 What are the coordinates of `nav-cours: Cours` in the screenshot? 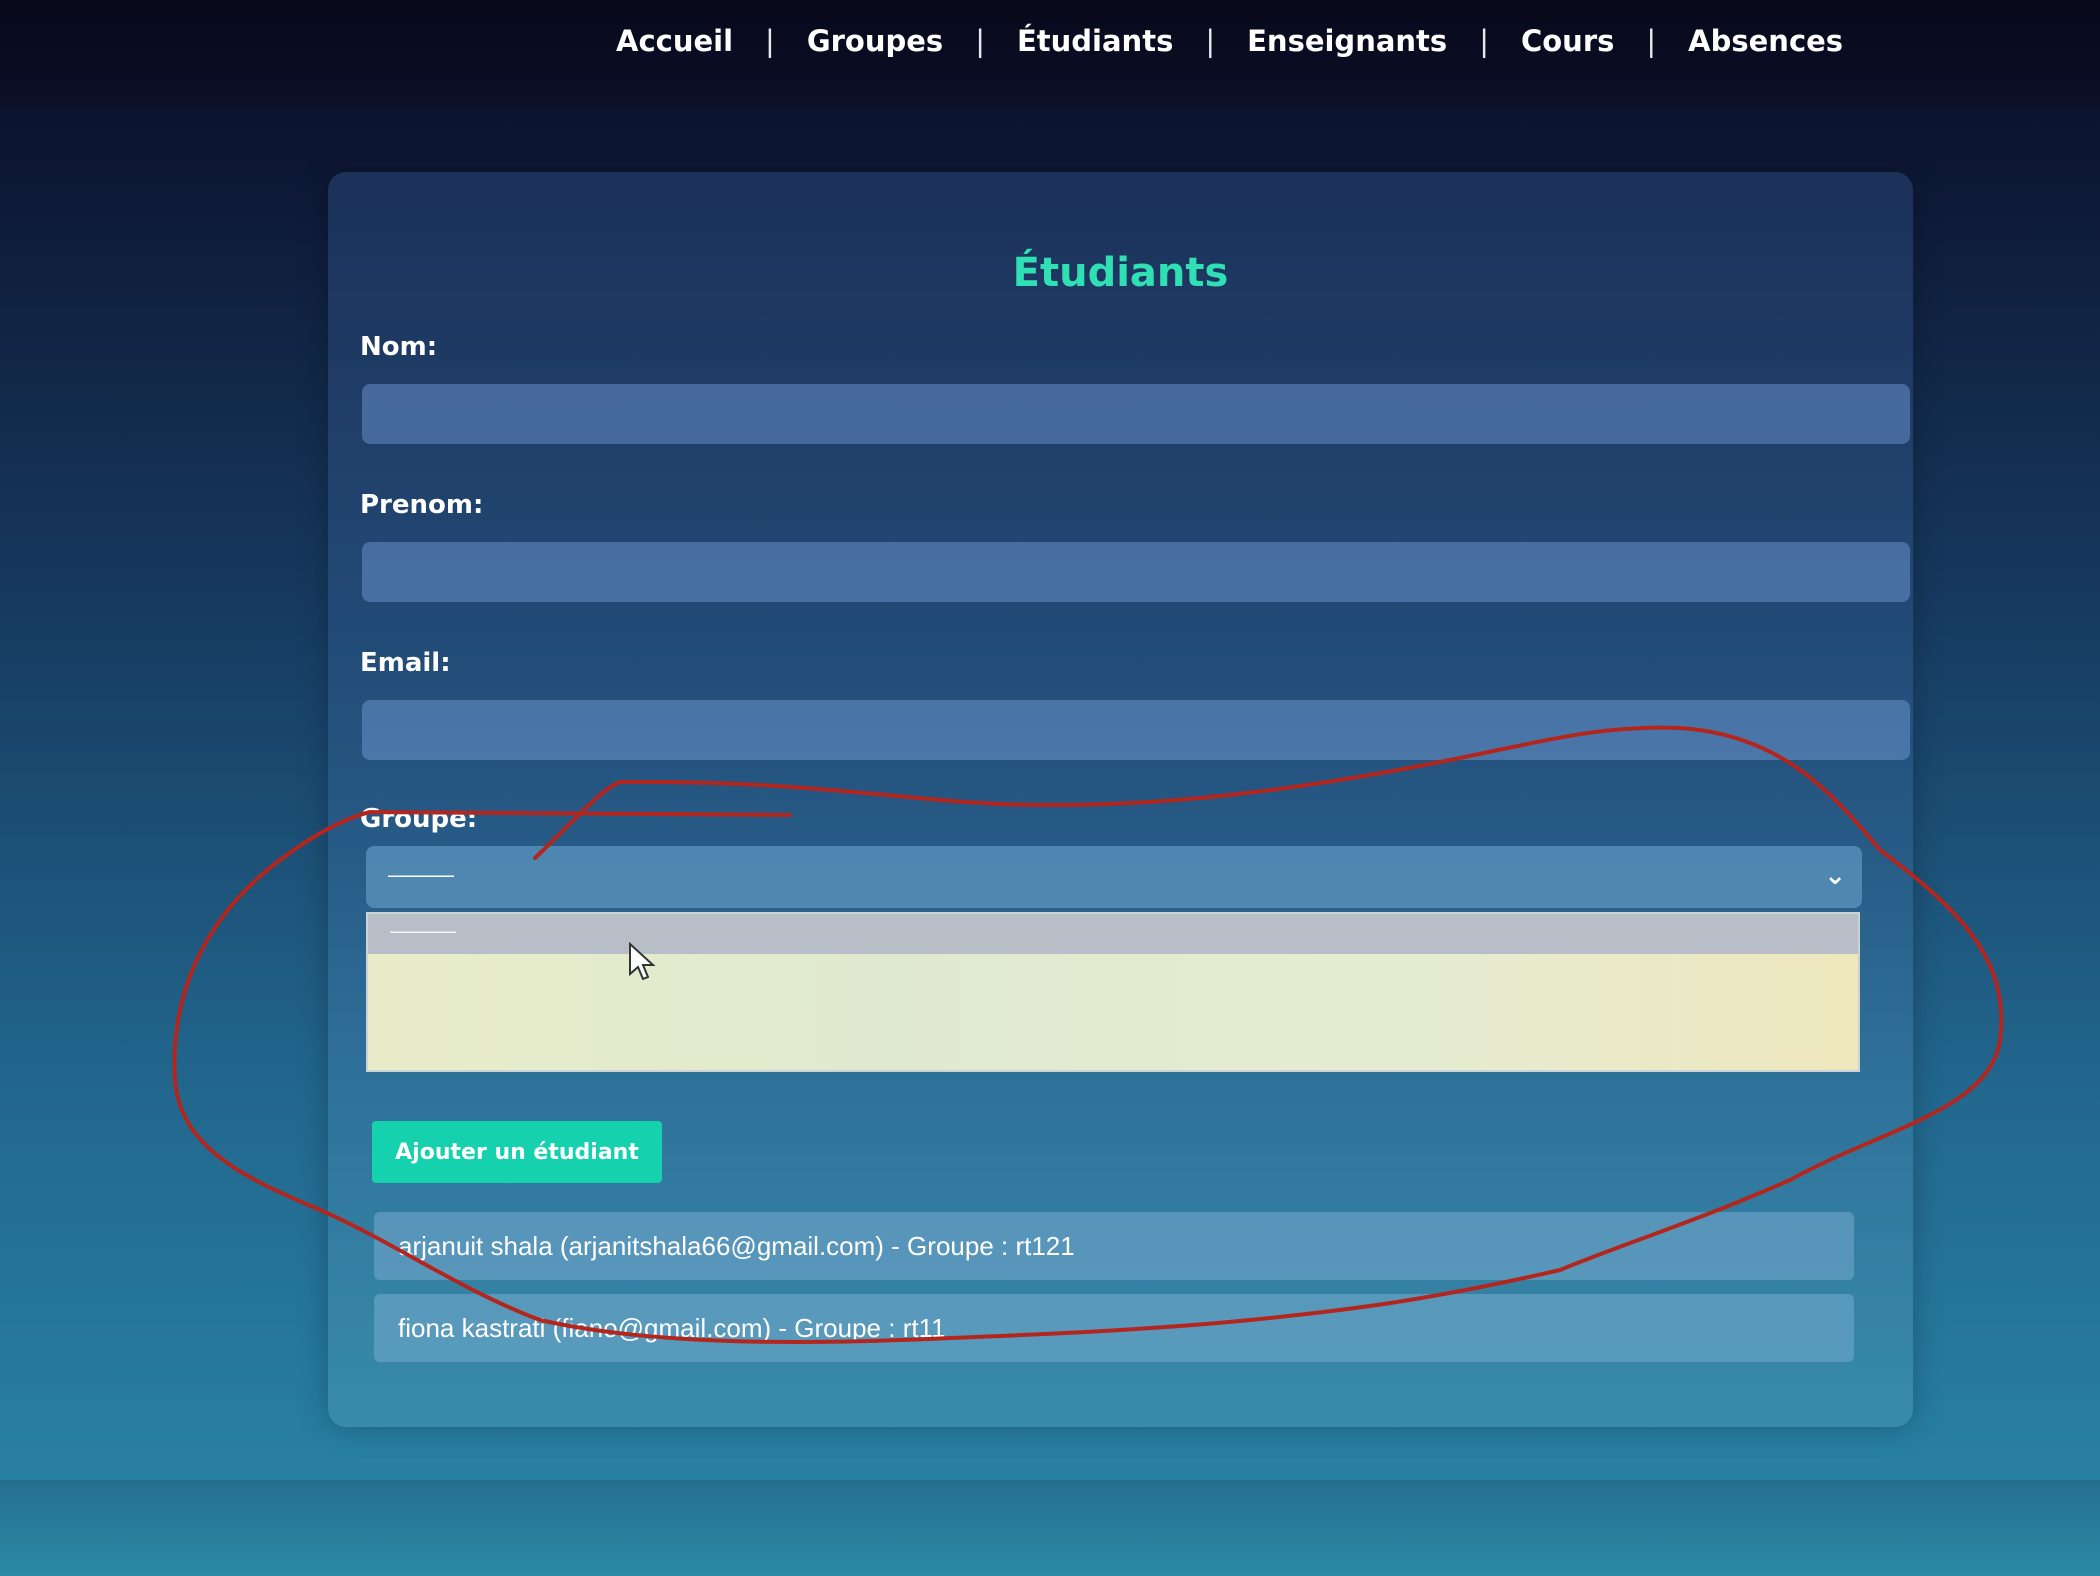 It's located at (1567, 41).